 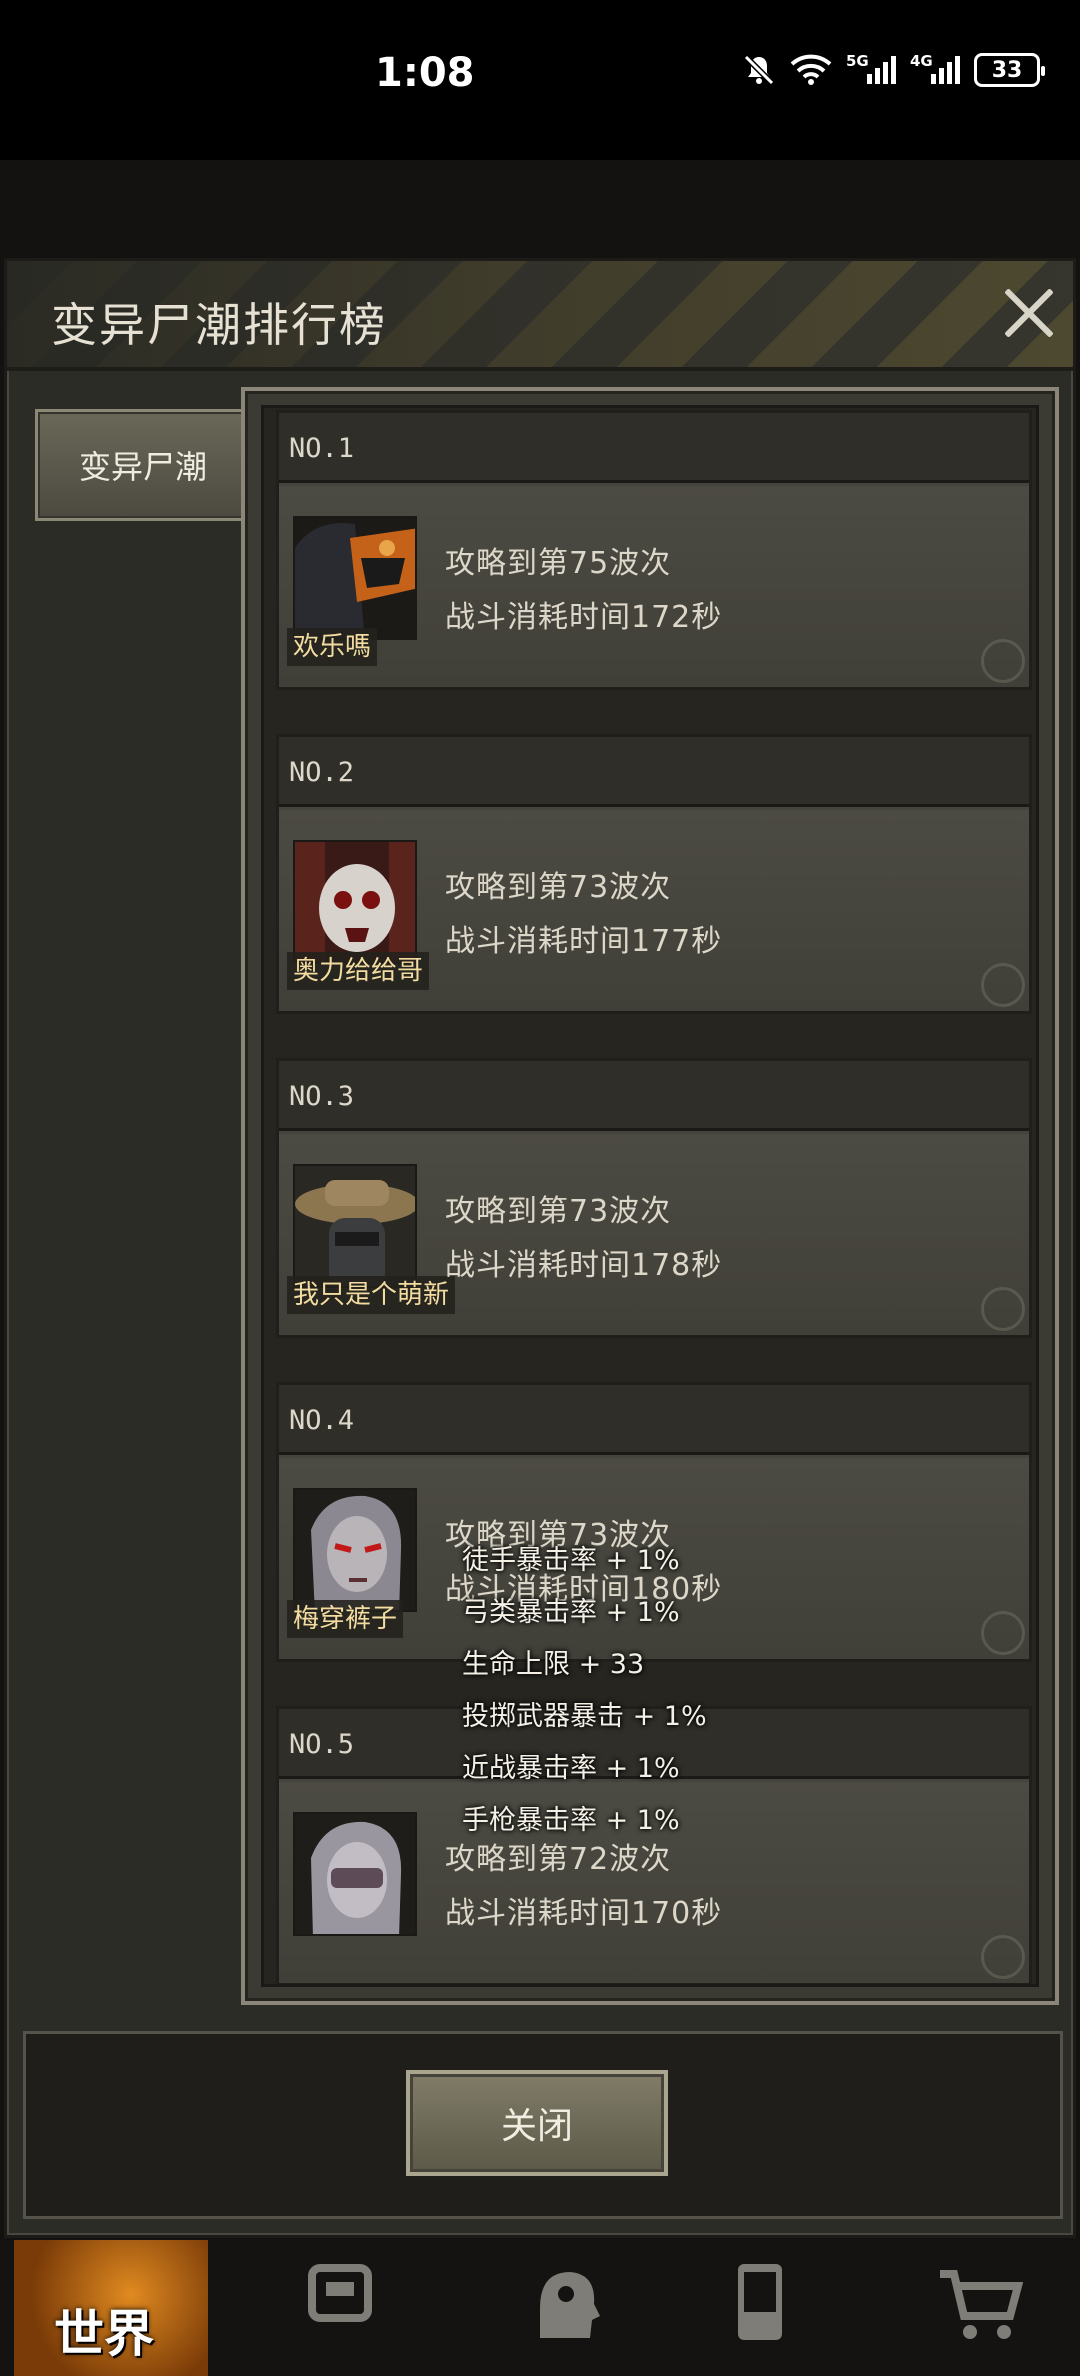 I want to click on buff-line: 投掷武器暴击 + 1%, so click(x=584, y=1716).